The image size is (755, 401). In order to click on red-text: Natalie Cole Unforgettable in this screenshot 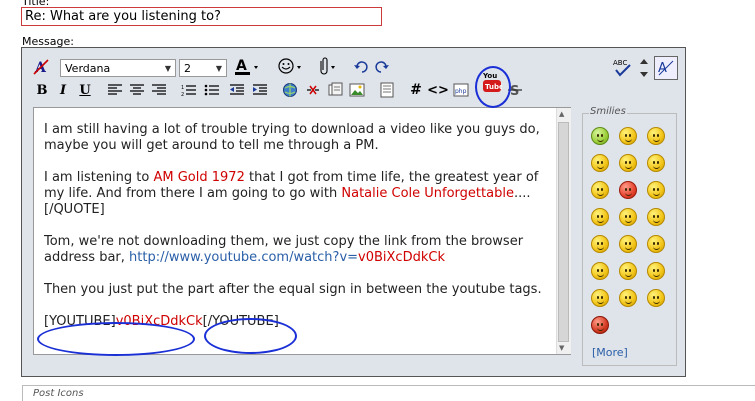, I will do `click(427, 193)`.